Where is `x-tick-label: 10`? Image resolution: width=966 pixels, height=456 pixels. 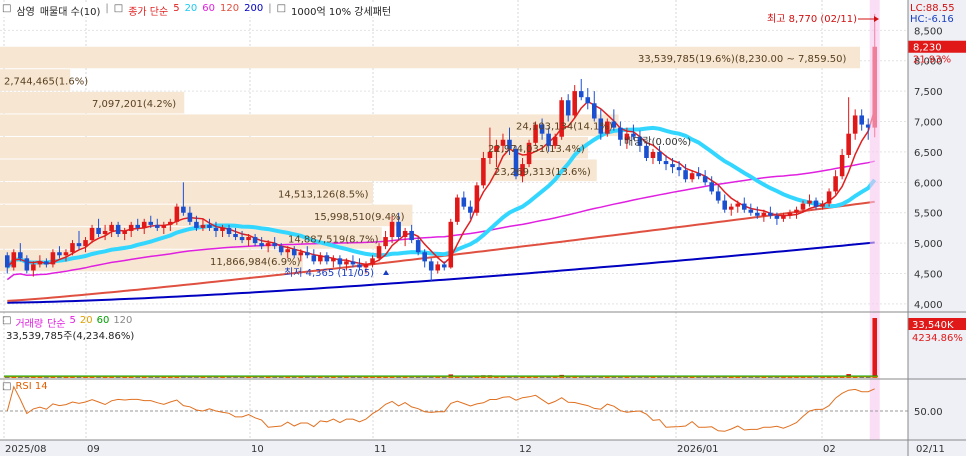
x-tick-label: 10 is located at coordinates (257, 449).